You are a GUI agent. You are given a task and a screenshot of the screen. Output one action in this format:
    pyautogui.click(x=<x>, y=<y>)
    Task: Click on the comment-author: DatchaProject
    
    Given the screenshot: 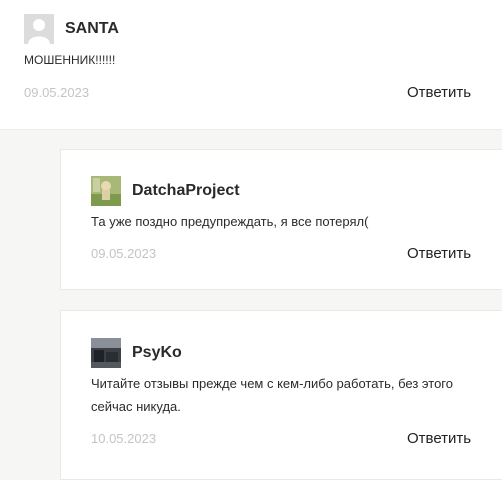 What is the action you would take?
    pyautogui.click(x=186, y=190)
    